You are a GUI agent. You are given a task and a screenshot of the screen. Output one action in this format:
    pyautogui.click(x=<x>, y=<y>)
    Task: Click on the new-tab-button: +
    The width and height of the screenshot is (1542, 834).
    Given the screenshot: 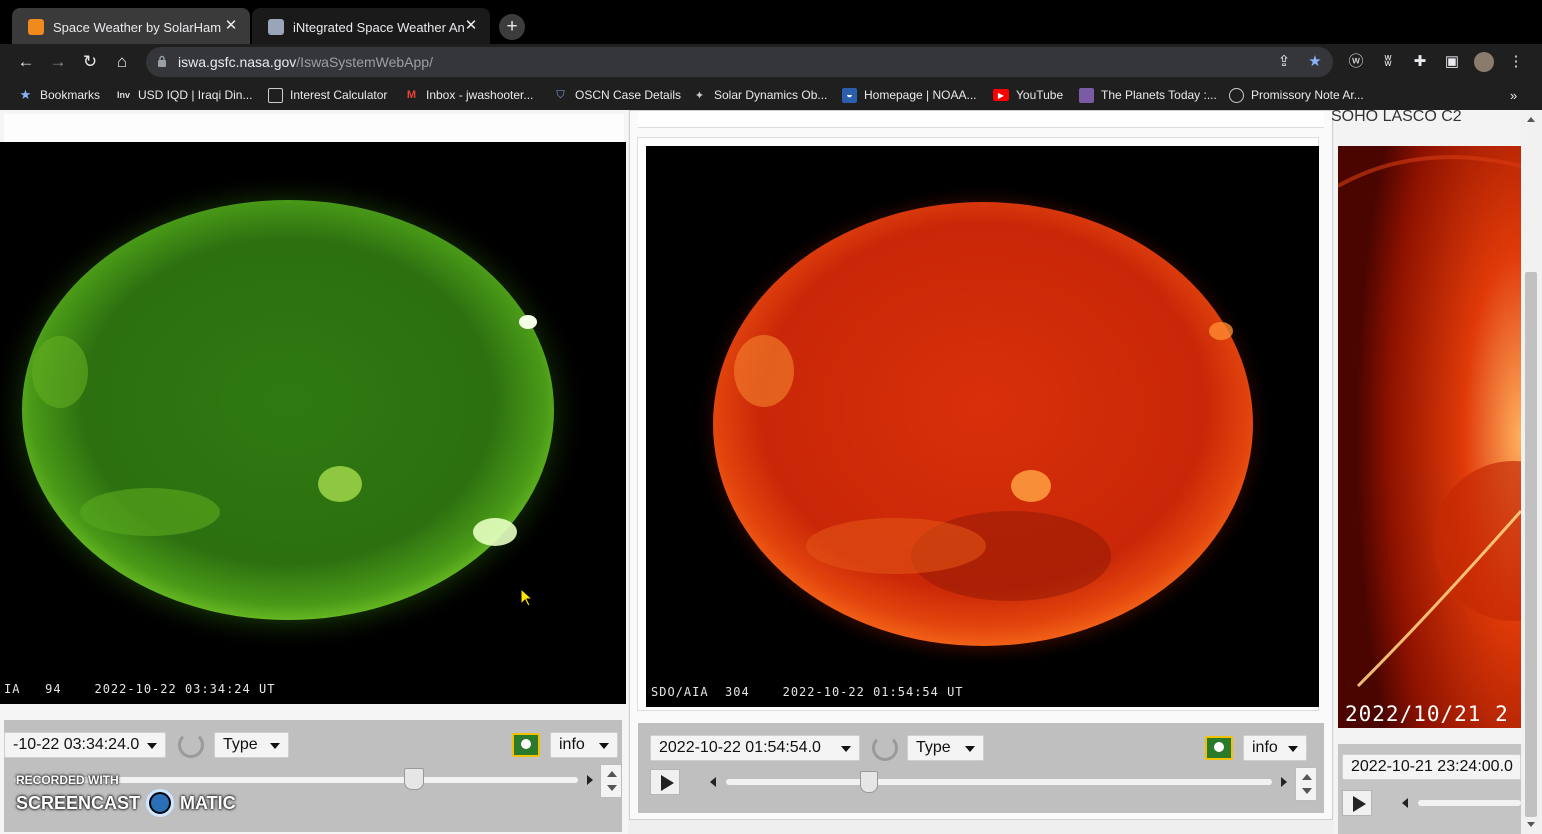 What is the action you would take?
    pyautogui.click(x=512, y=27)
    